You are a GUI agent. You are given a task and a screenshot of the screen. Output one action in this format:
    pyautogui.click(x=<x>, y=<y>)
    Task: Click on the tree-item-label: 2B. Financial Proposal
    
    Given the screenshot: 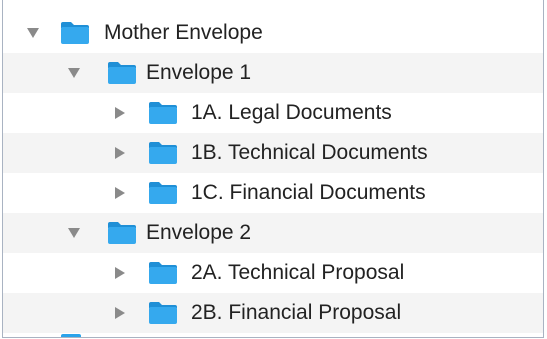 What is the action you would take?
    pyautogui.click(x=296, y=312)
    